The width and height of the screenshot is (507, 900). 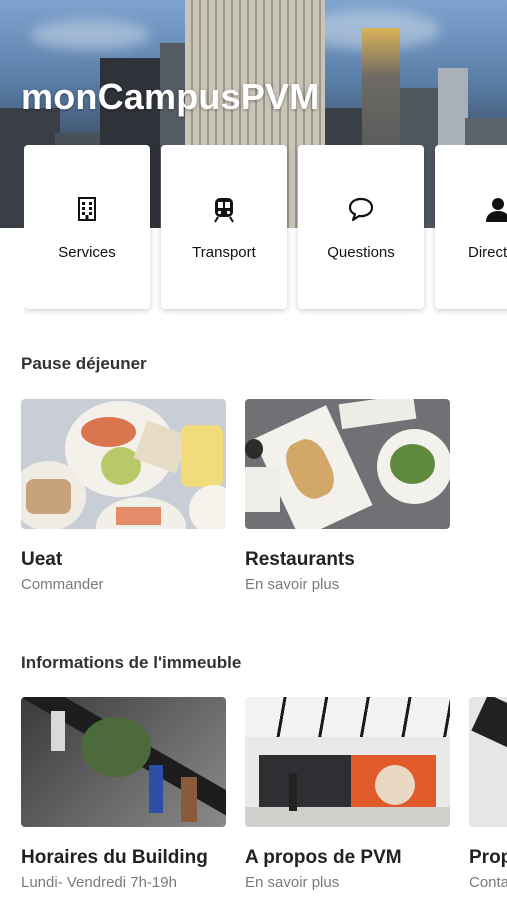 I want to click on properties-subtitle: Contact, so click(x=488, y=882).